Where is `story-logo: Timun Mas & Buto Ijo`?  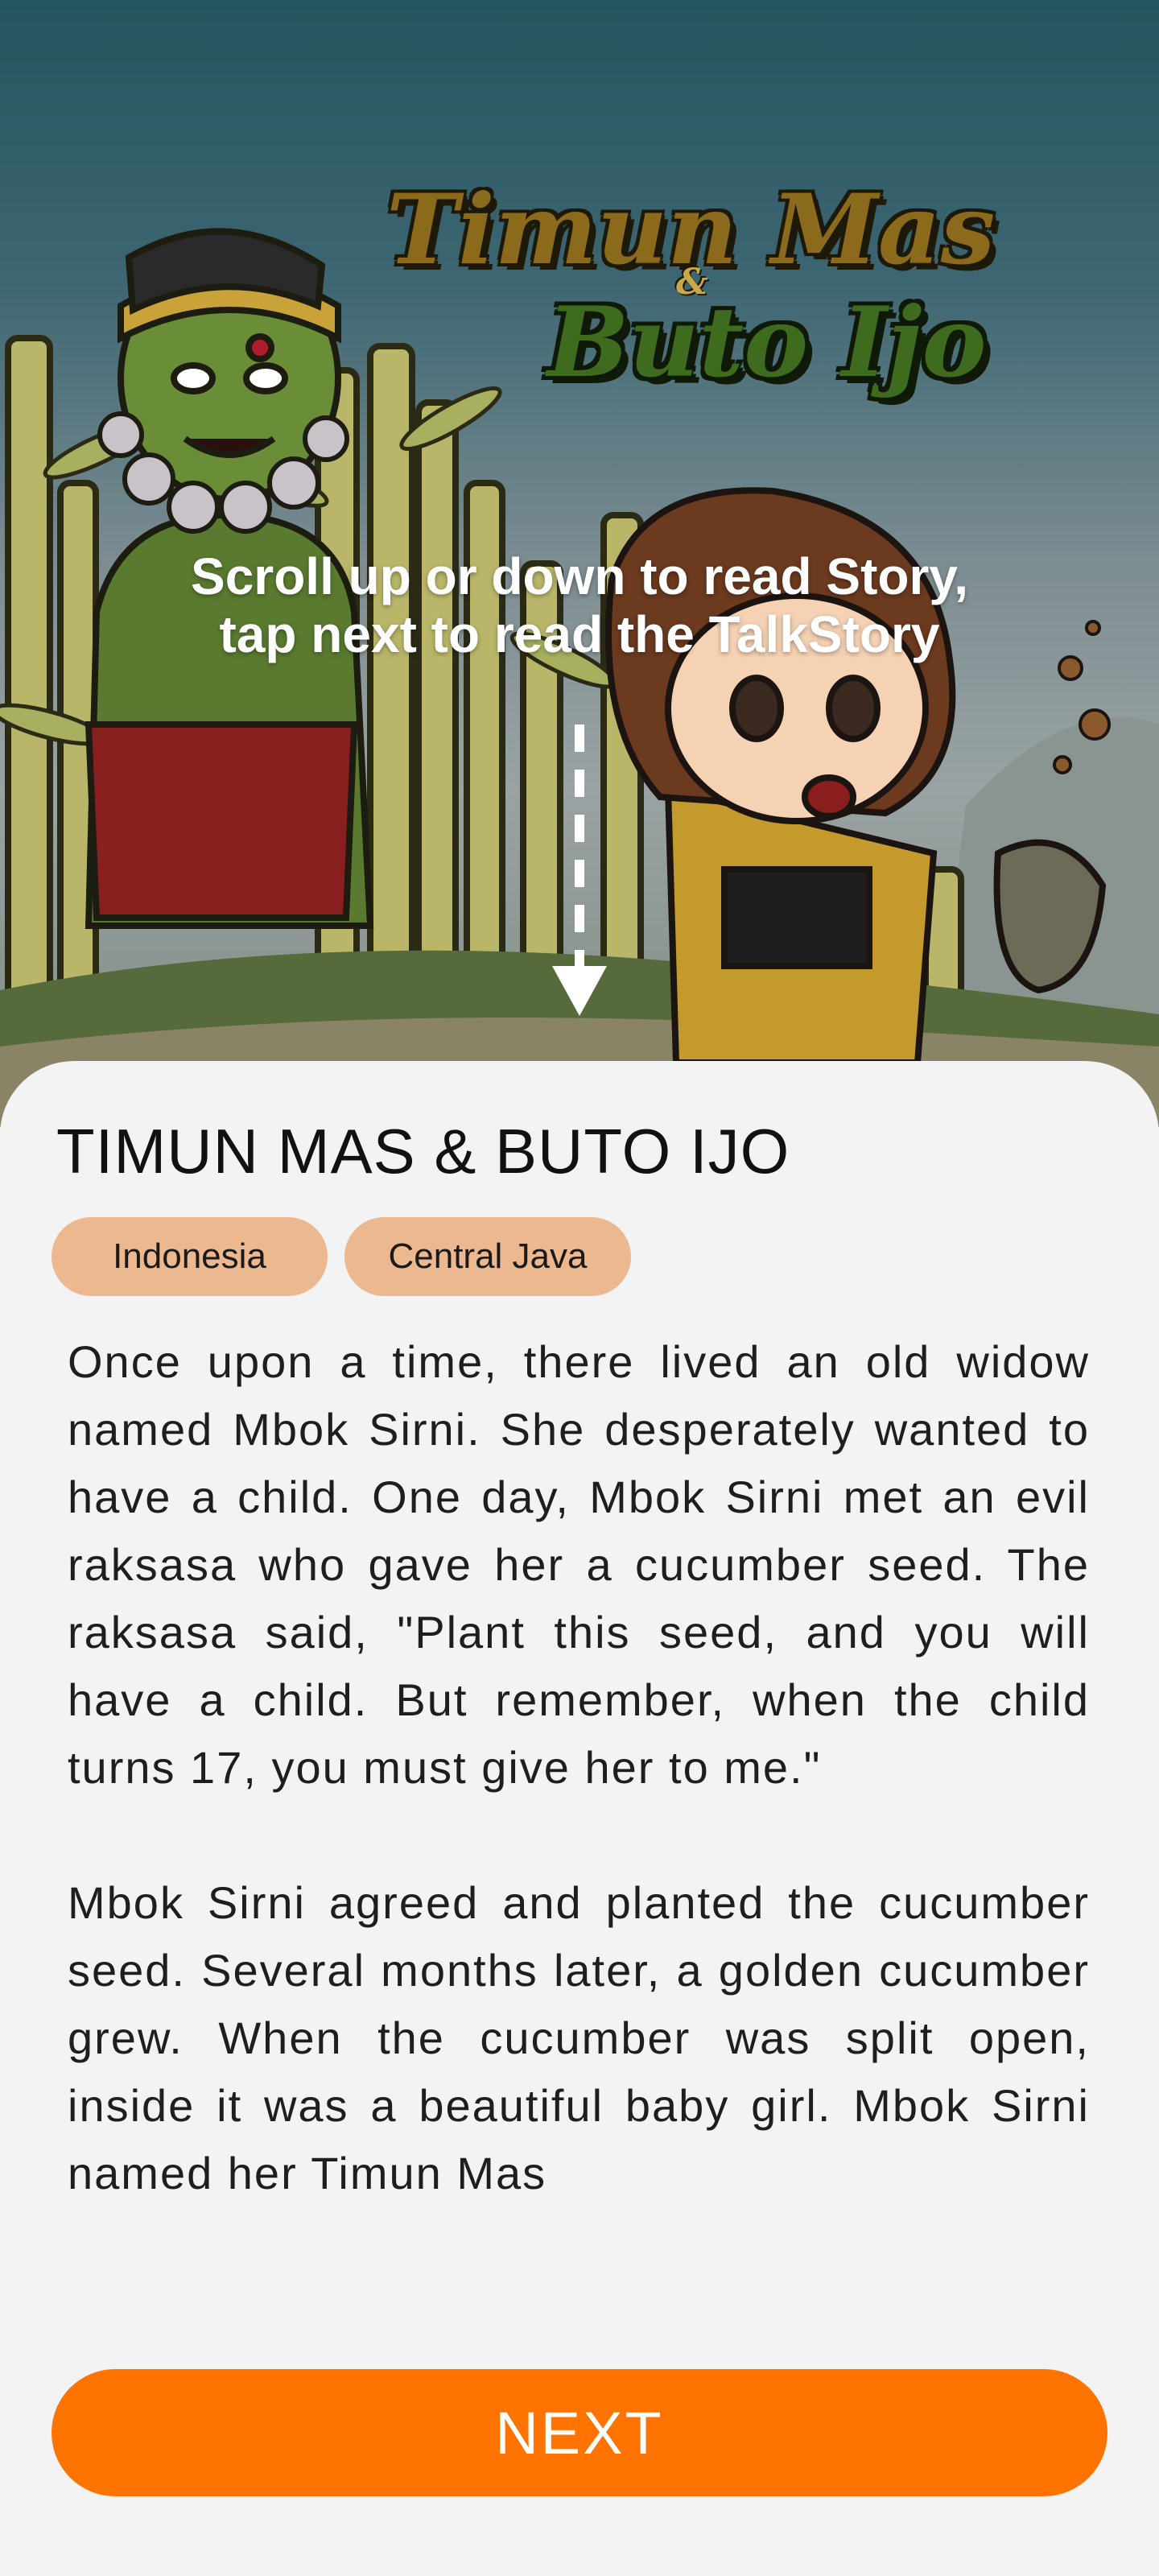 story-logo: Timun Mas & Buto Ijo is located at coordinates (692, 310).